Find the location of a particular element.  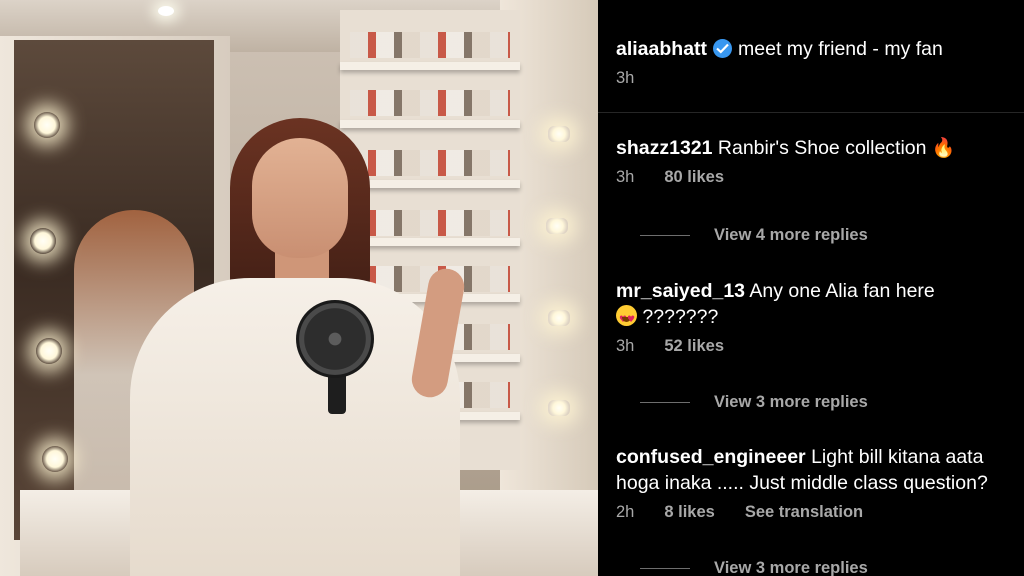

comment-time: 2h is located at coordinates (625, 512).